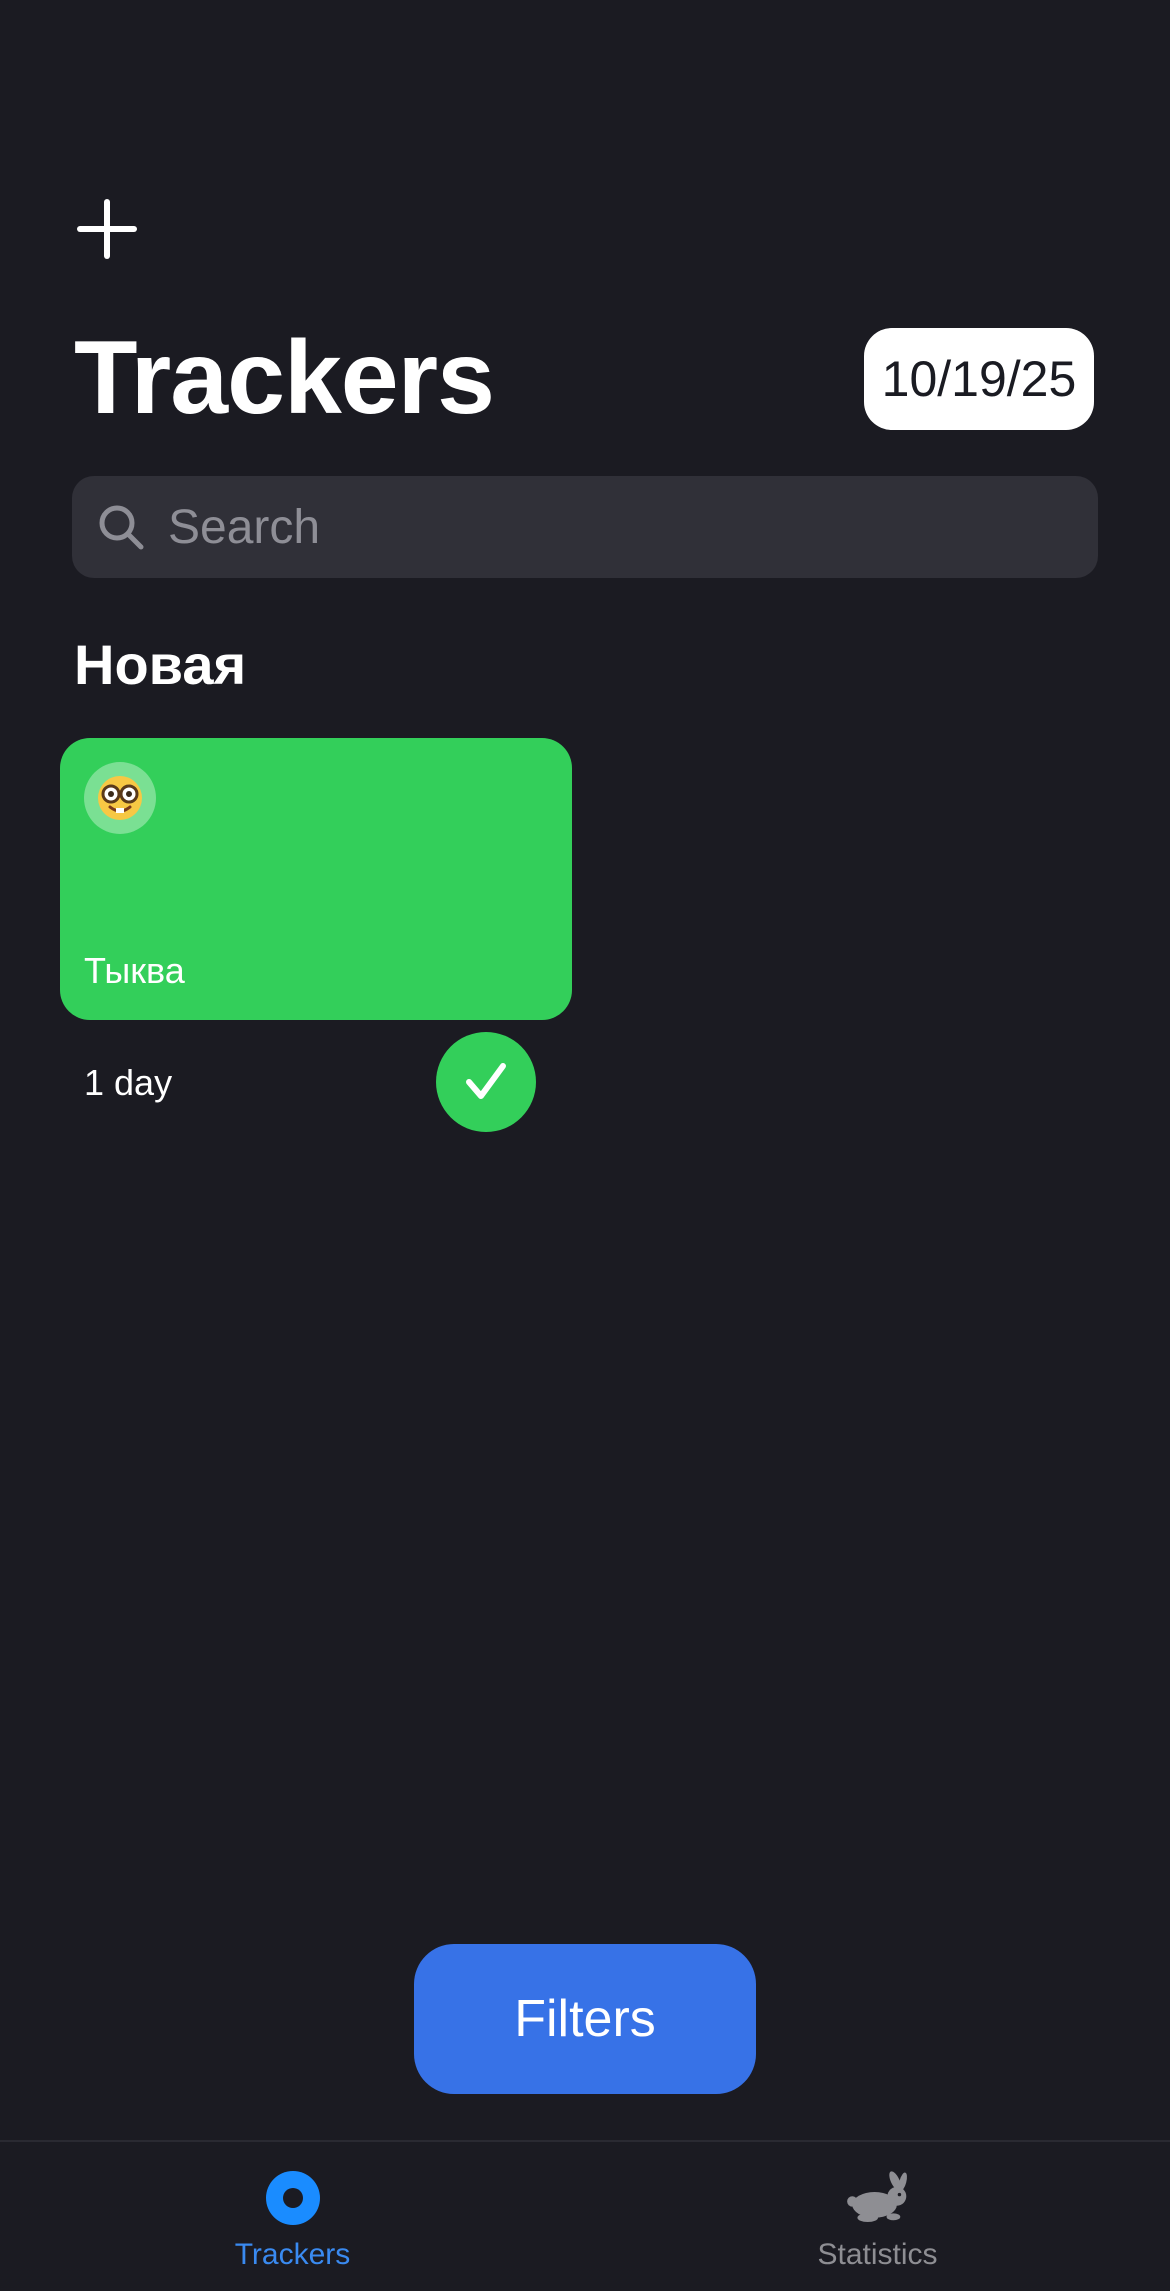  What do you see at coordinates (632, 527) in the screenshot?
I see `search-input` at bounding box center [632, 527].